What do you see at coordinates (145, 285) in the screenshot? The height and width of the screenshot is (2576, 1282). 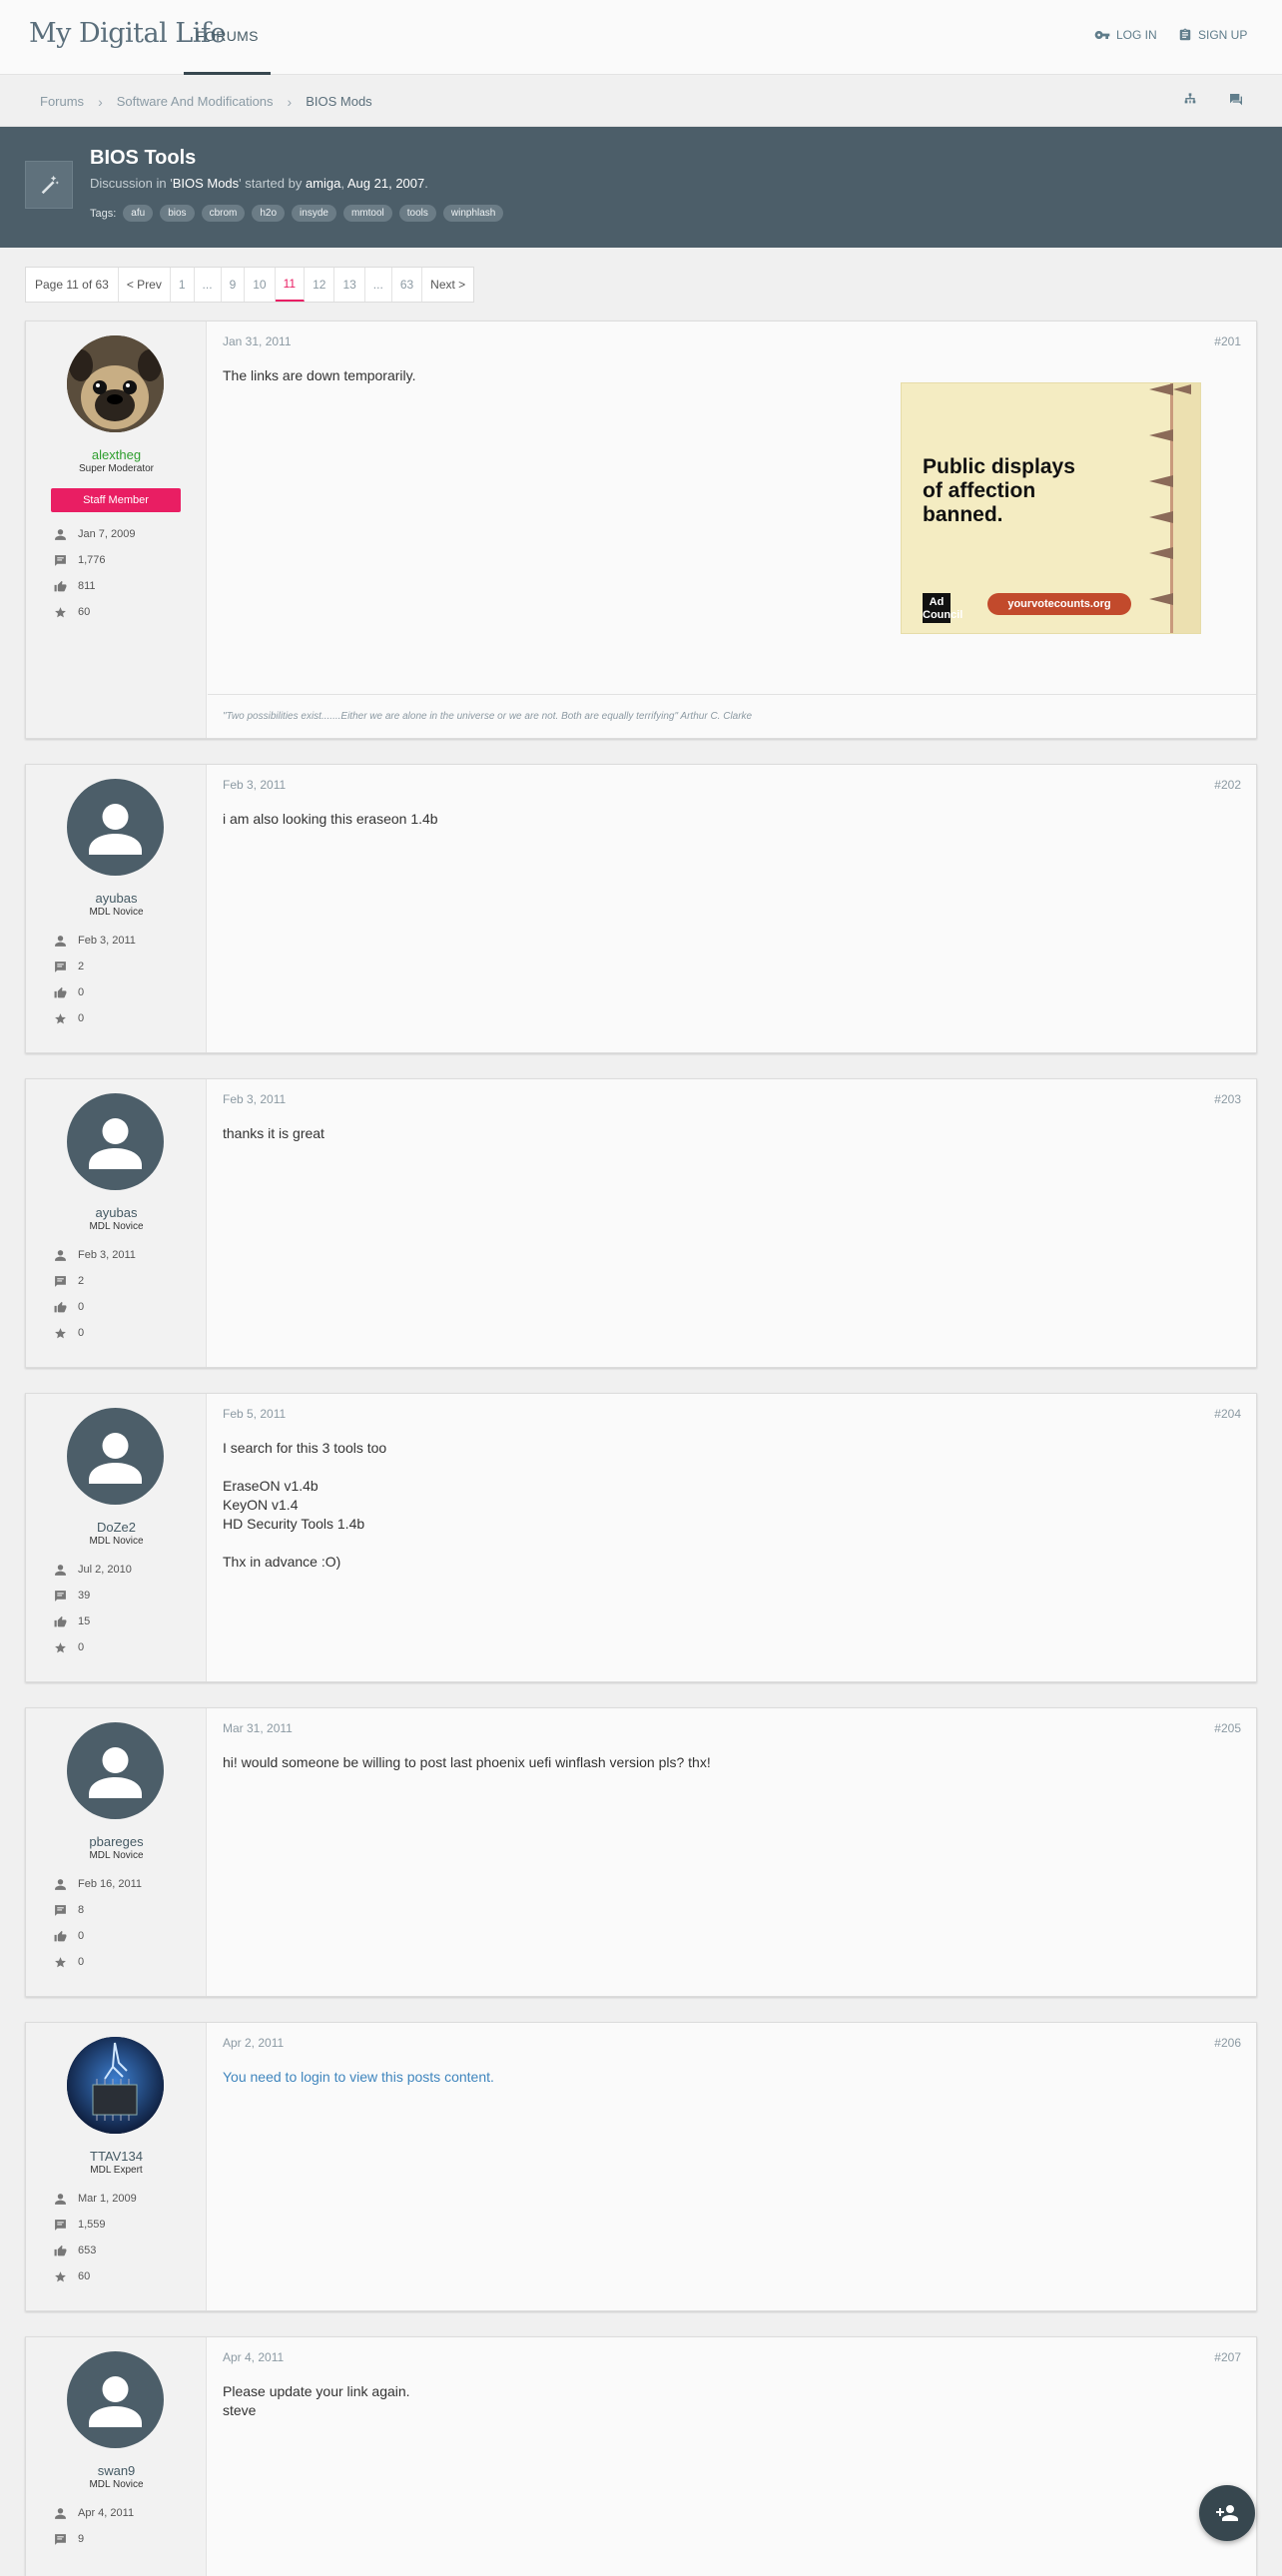 I see `prev-page-button: < Prev` at bounding box center [145, 285].